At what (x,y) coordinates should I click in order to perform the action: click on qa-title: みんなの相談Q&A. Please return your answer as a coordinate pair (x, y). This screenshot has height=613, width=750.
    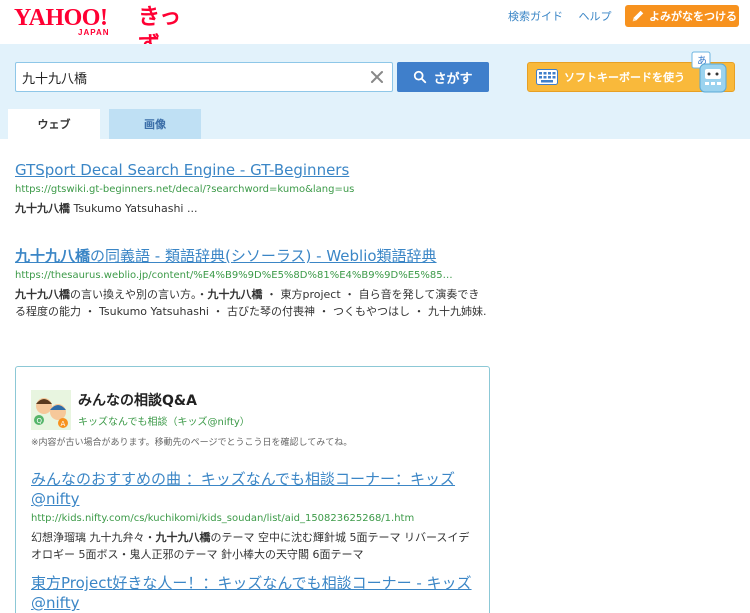
    Looking at the image, I should click on (137, 401).